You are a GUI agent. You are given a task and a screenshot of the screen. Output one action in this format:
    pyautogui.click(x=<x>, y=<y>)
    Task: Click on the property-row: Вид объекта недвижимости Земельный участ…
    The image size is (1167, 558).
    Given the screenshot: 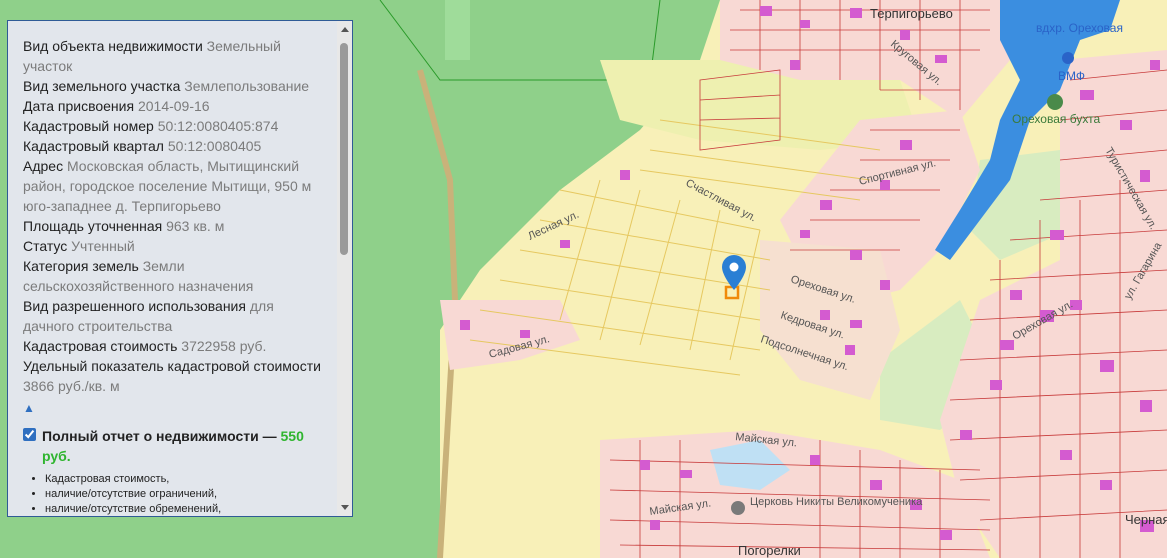 What is the action you would take?
    pyautogui.click(x=173, y=56)
    